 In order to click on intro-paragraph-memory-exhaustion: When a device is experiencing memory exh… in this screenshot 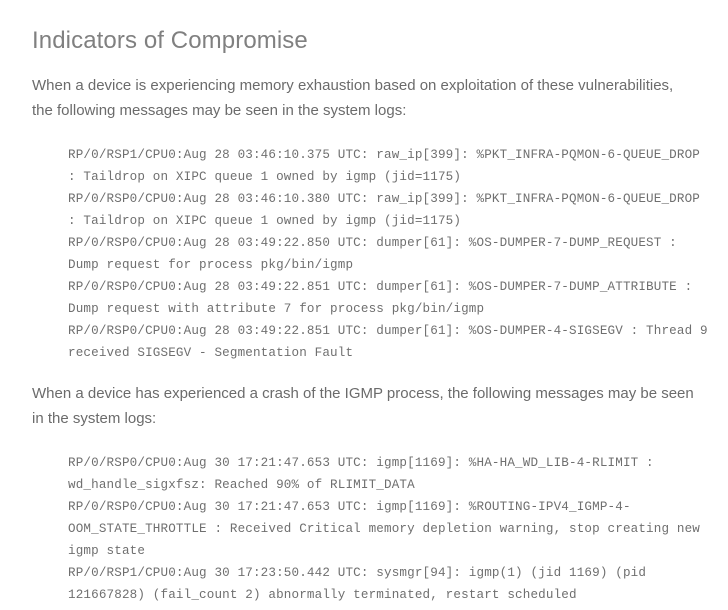, I will do `click(353, 98)`.